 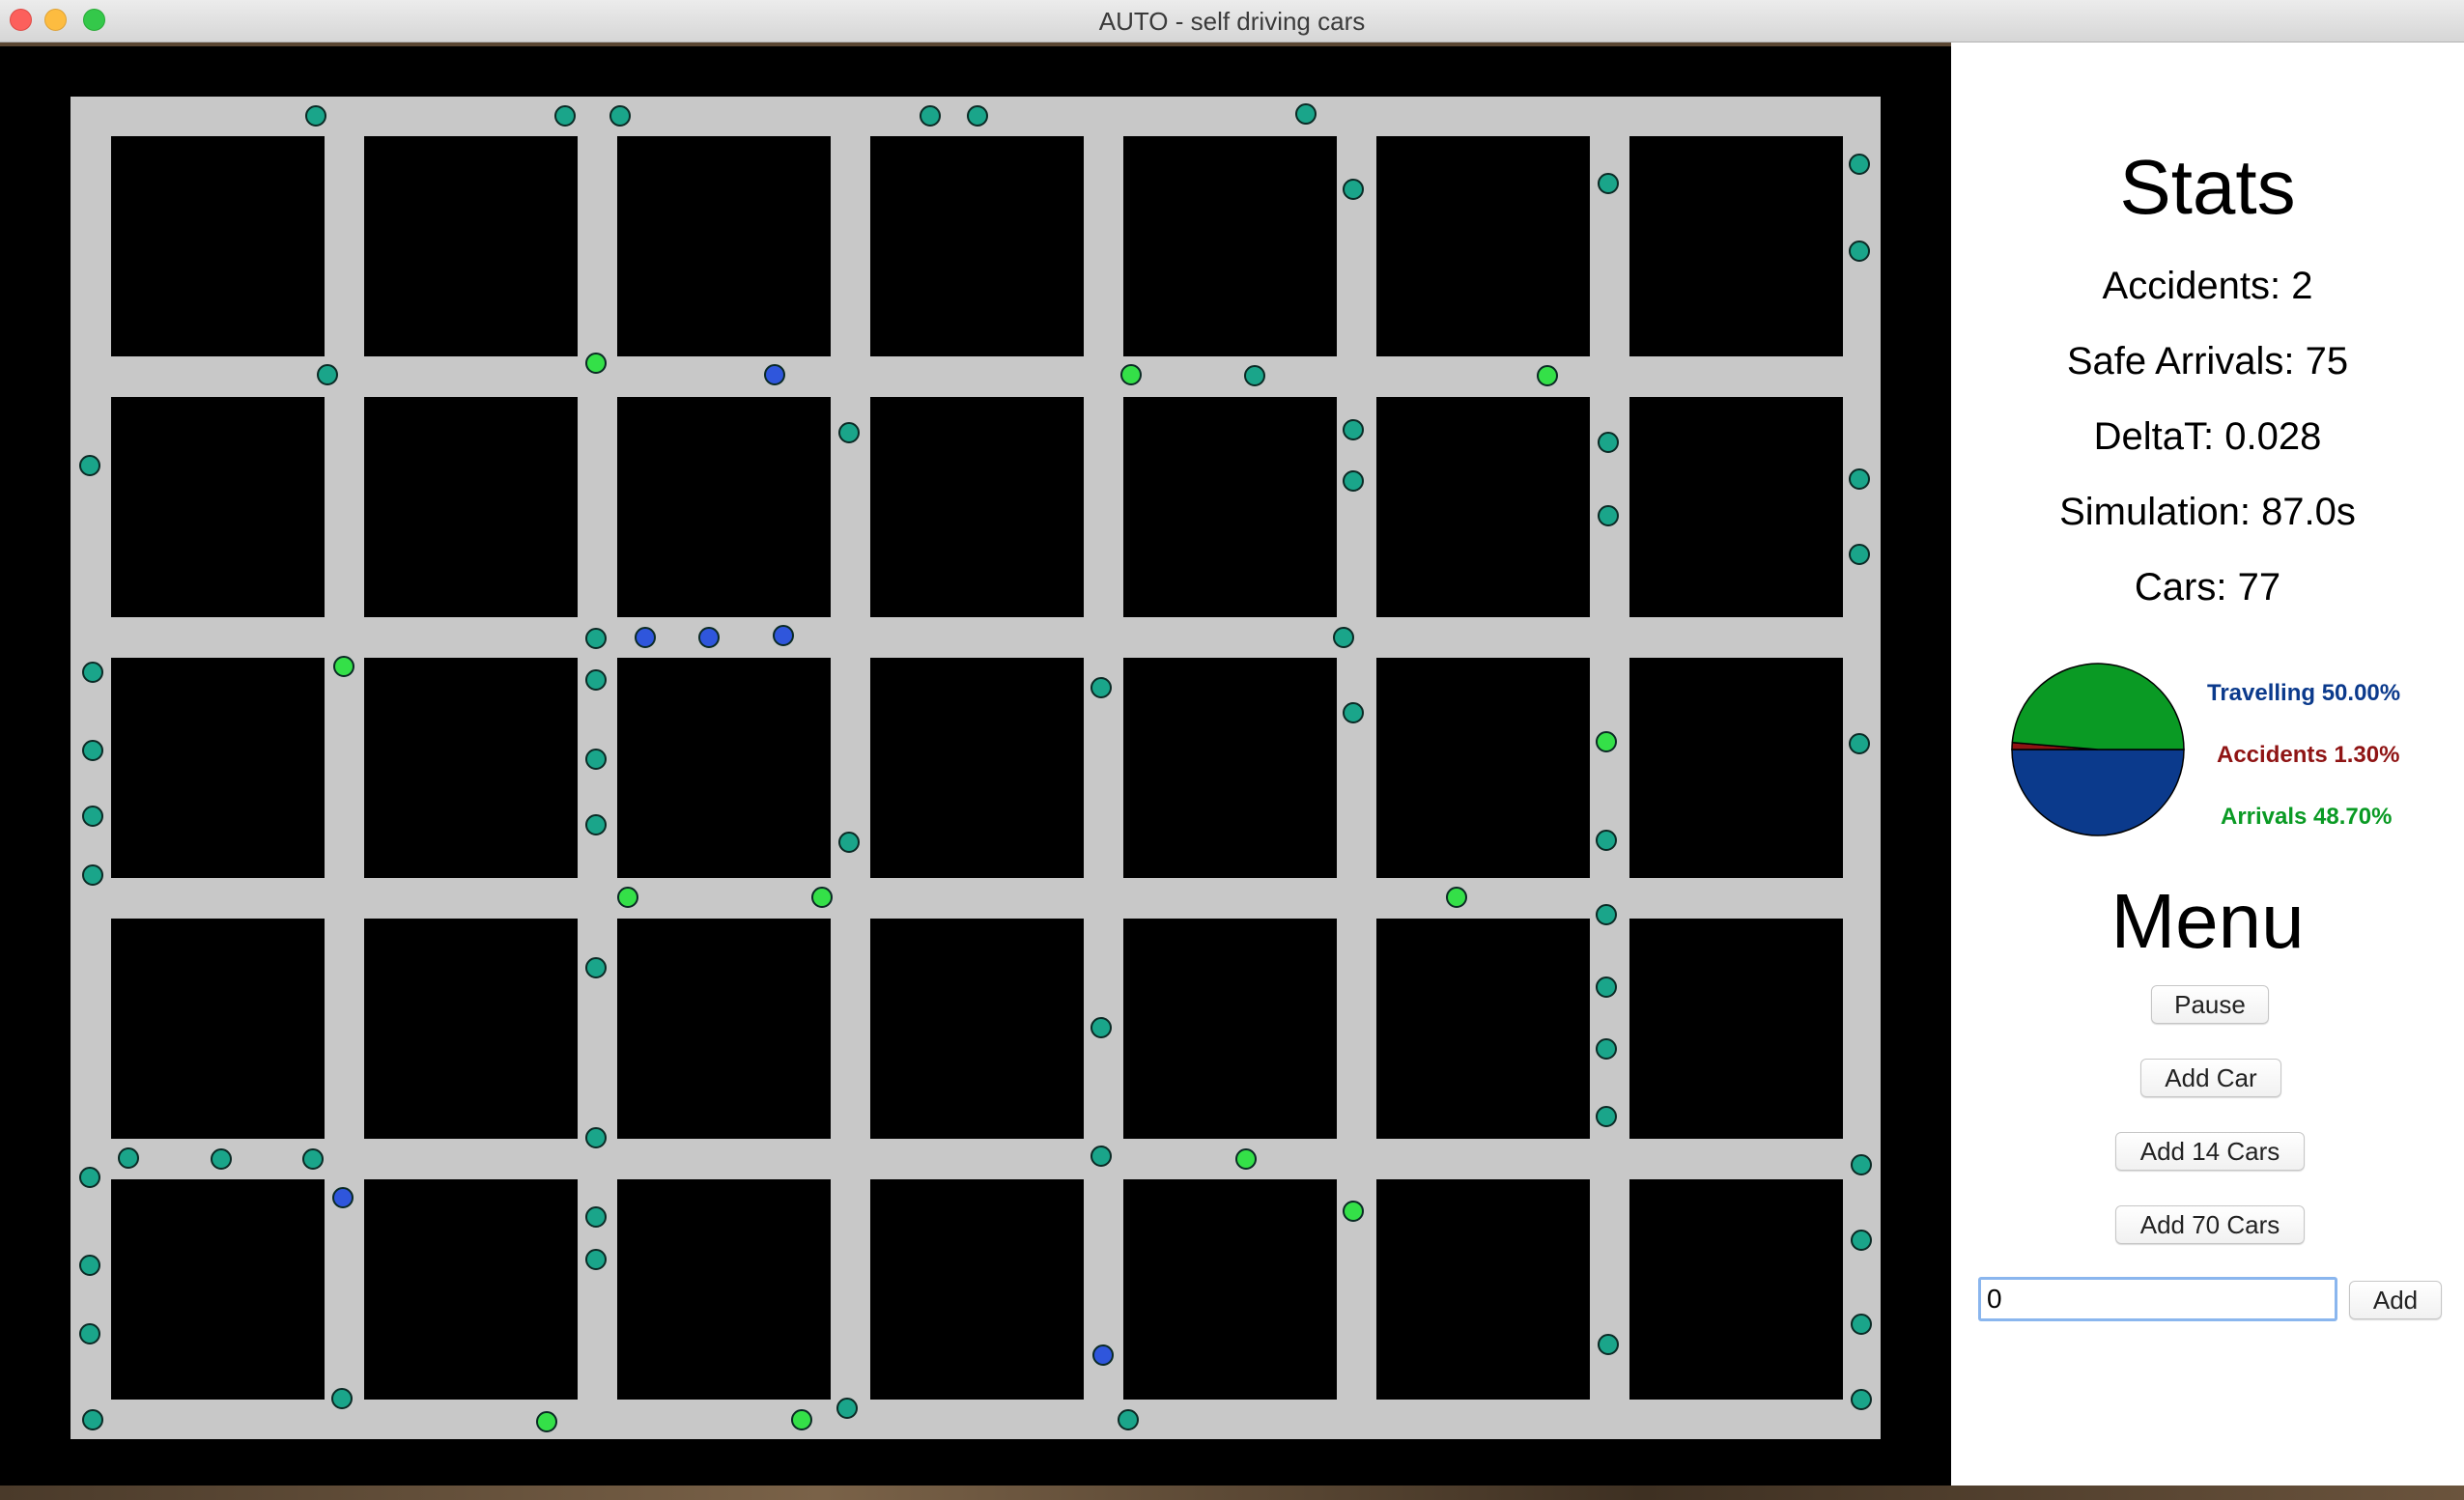 What do you see at coordinates (2395, 1300) in the screenshot?
I see `add-button: Add` at bounding box center [2395, 1300].